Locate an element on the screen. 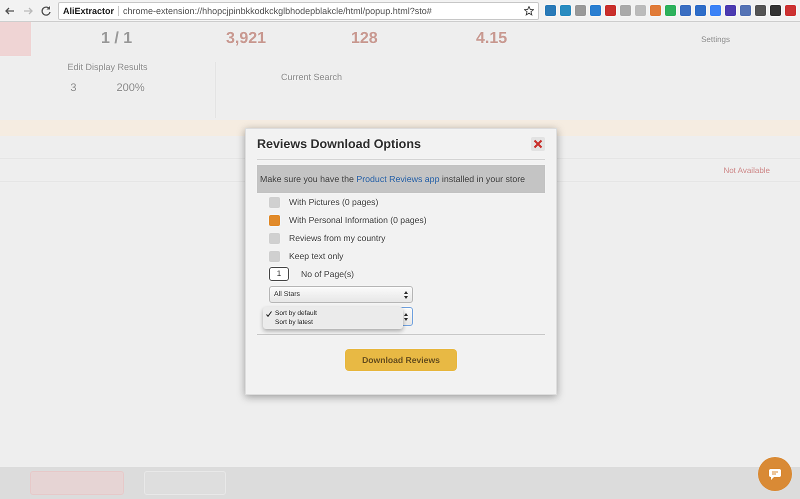 This screenshot has width=800, height=499. stat-value: 4.15 is located at coordinates (492, 39).